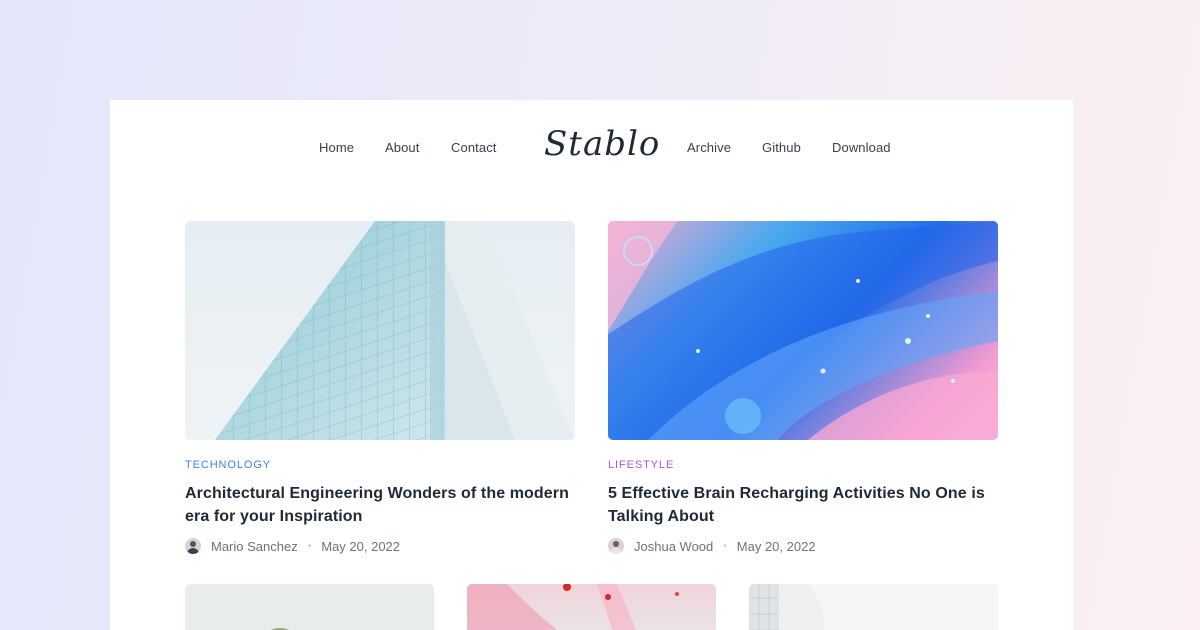 This screenshot has height=630, width=1200. I want to click on post-category: Technology, so click(380, 465).